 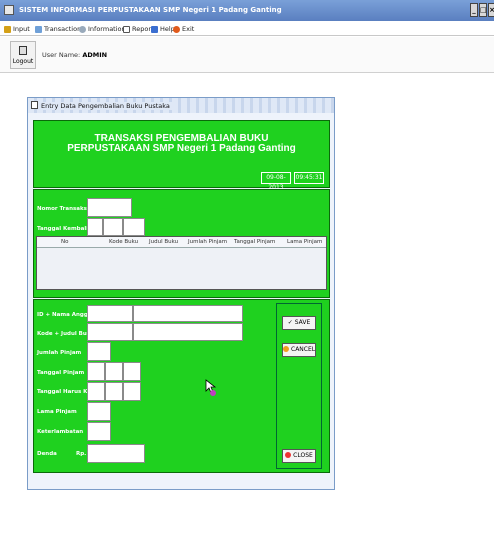 What do you see at coordinates (188, 332) in the screenshot?
I see `judul-buku-field` at bounding box center [188, 332].